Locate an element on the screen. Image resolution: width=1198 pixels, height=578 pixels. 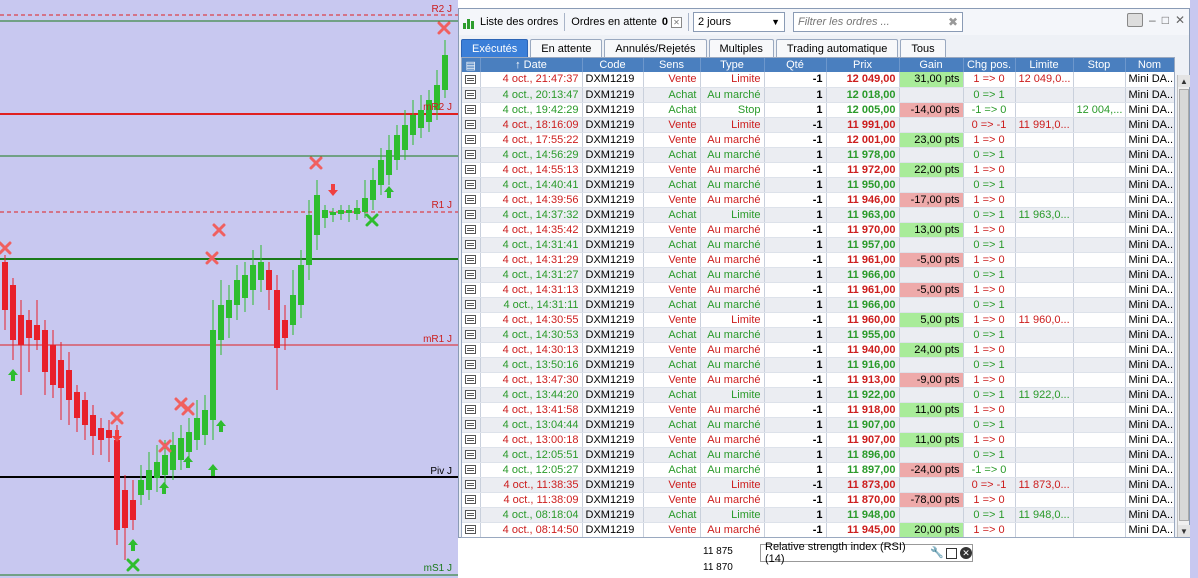
filter-orders-box: ✖ is located at coordinates (878, 22).